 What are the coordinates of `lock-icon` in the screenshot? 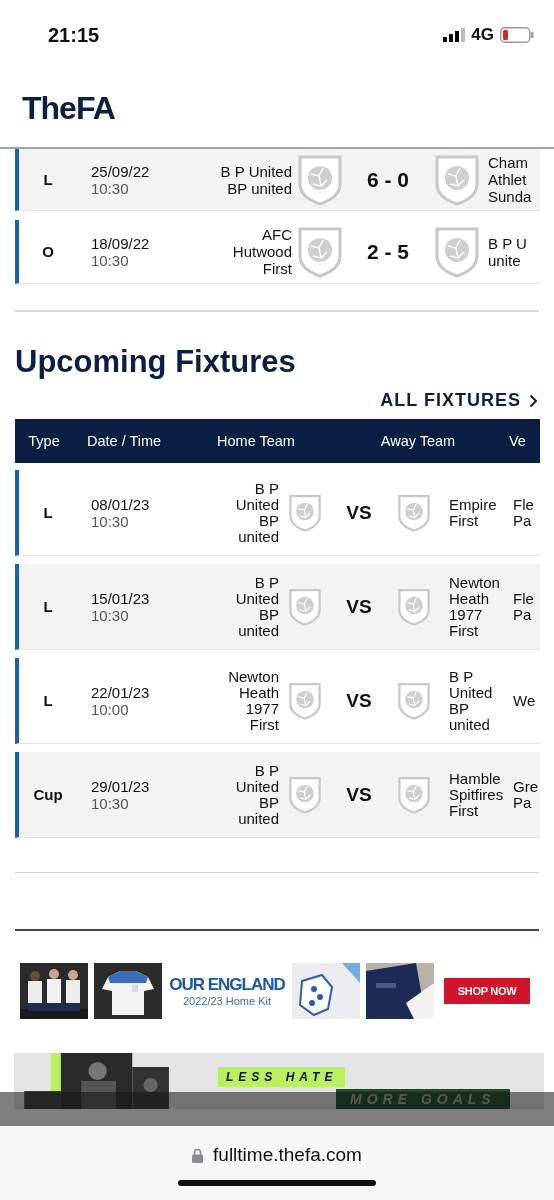 It's located at (198, 1155).